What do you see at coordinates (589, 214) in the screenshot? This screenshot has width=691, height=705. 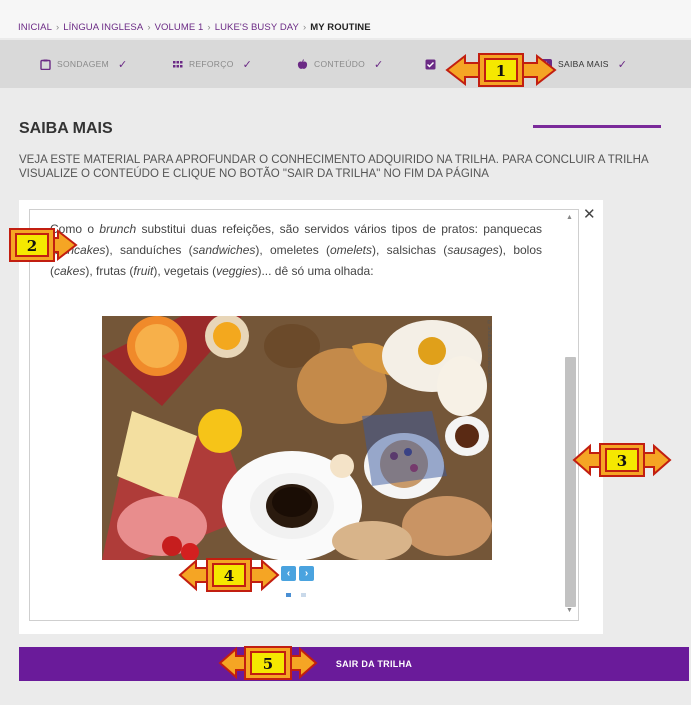 I see `close-icon: ✕` at bounding box center [589, 214].